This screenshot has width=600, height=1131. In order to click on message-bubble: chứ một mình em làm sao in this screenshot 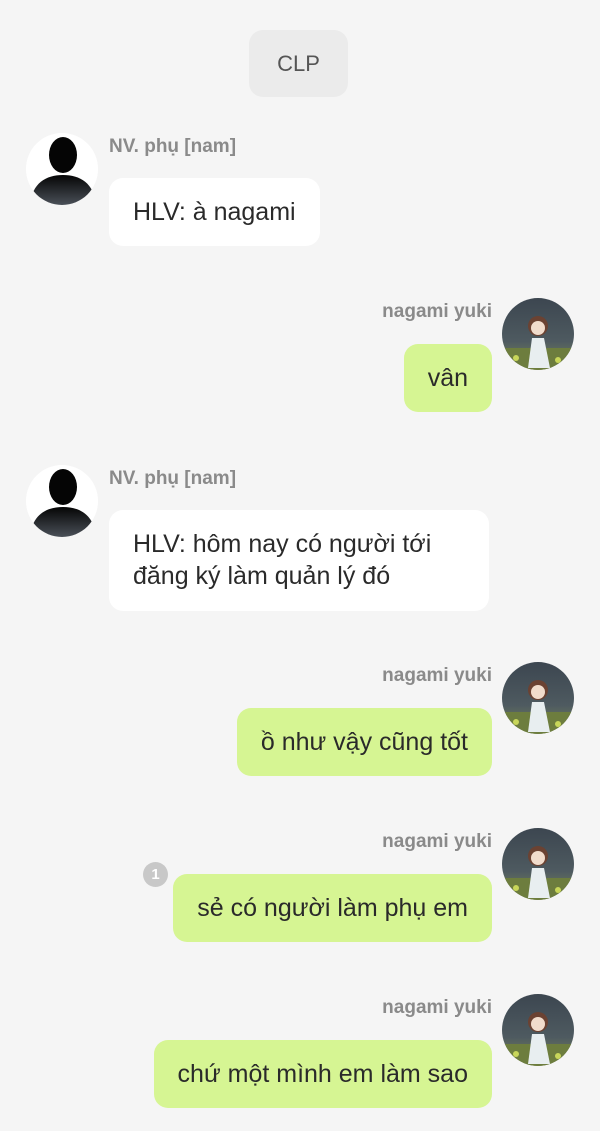, I will do `click(322, 1074)`.